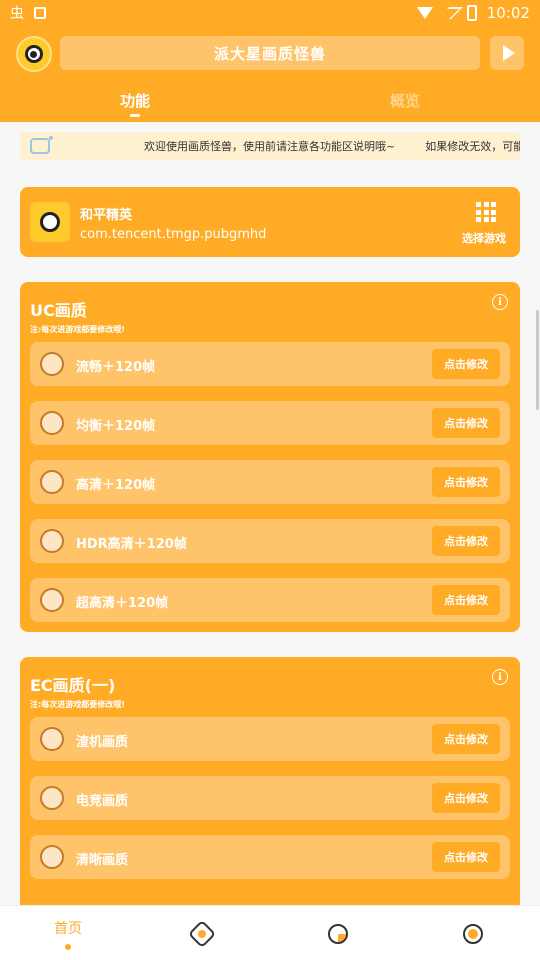 Image resolution: width=540 pixels, height=960 pixels. I want to click on game-name: 和平精英, so click(106, 215).